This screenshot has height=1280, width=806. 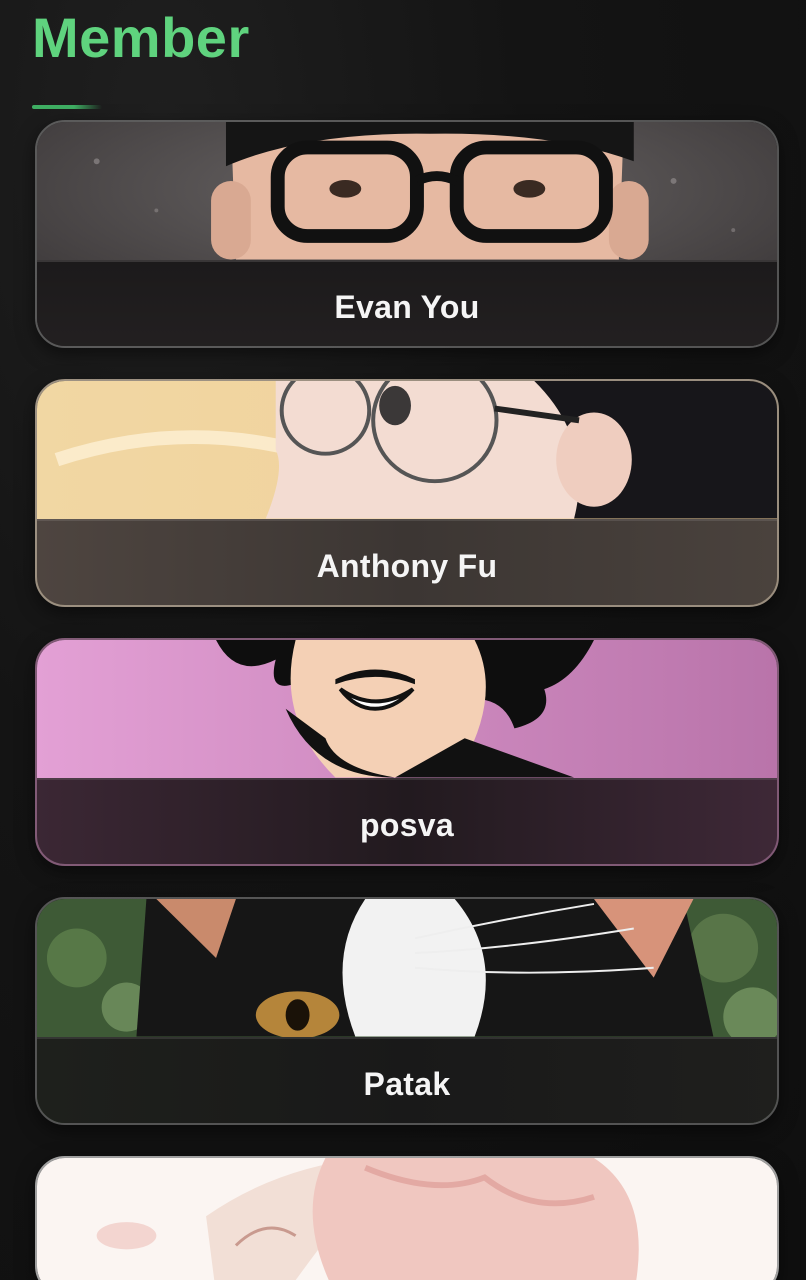 I want to click on anime-pink-hair-portrait-icon, so click(x=407, y=1219).